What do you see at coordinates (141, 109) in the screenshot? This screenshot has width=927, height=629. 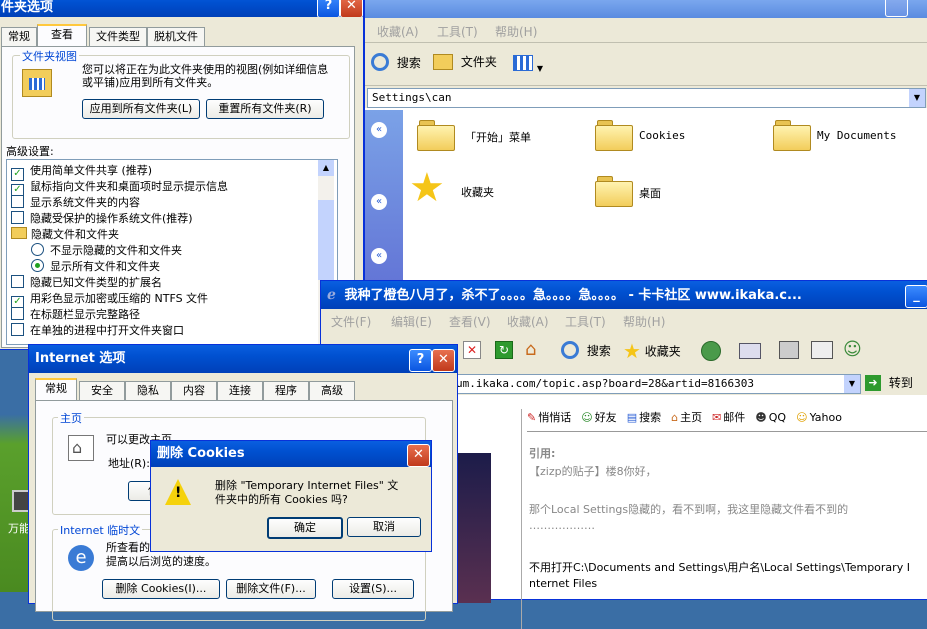 I see `apply-to-all-folders-button: 应用到所有文件夹(L)` at bounding box center [141, 109].